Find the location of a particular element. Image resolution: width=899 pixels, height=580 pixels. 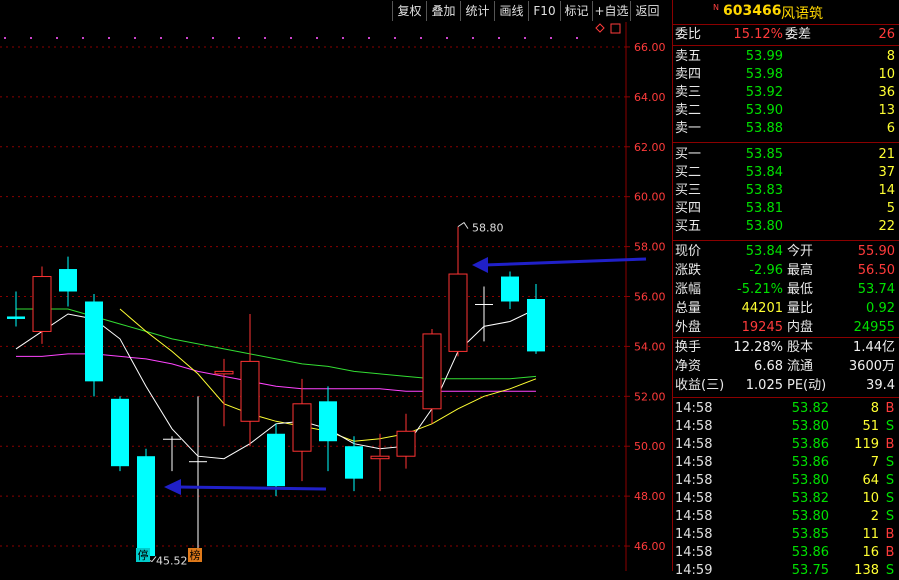

toolbar-button-3: 画线 is located at coordinates (511, 11).